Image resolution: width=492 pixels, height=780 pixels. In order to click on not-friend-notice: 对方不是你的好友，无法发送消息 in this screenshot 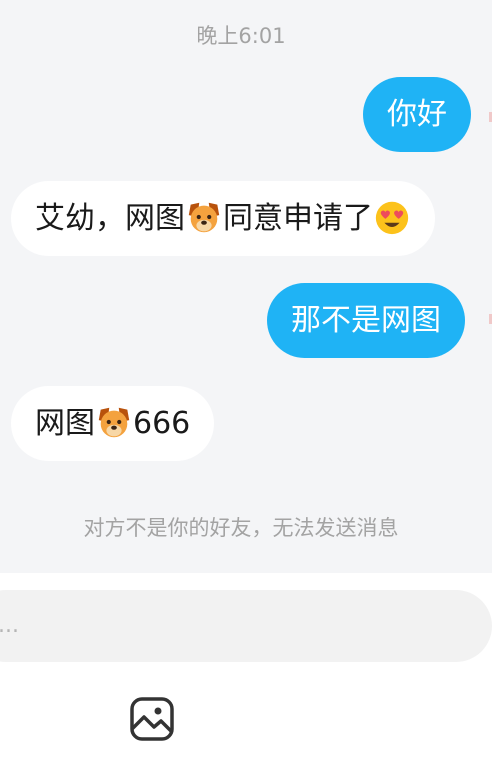, I will do `click(241, 528)`.